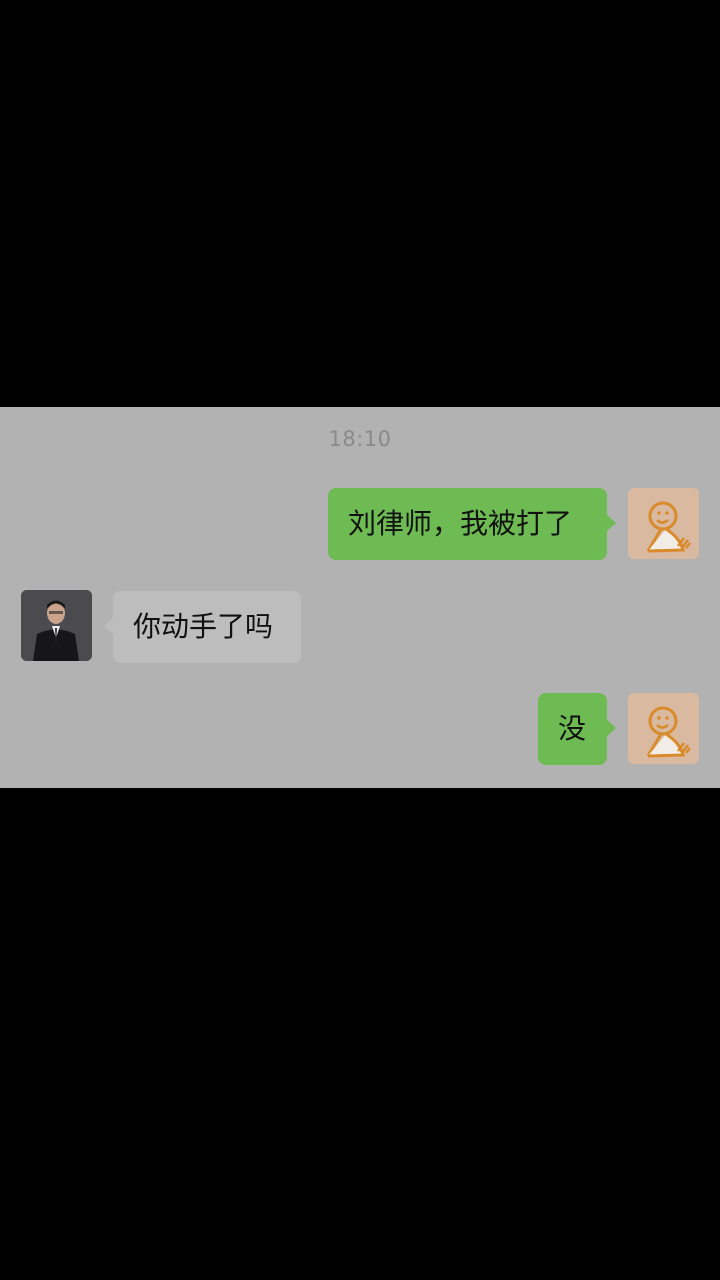 The width and height of the screenshot is (720, 1280). I want to click on outgoing-message-bubble: 刘律师，我被打了, so click(472, 524).